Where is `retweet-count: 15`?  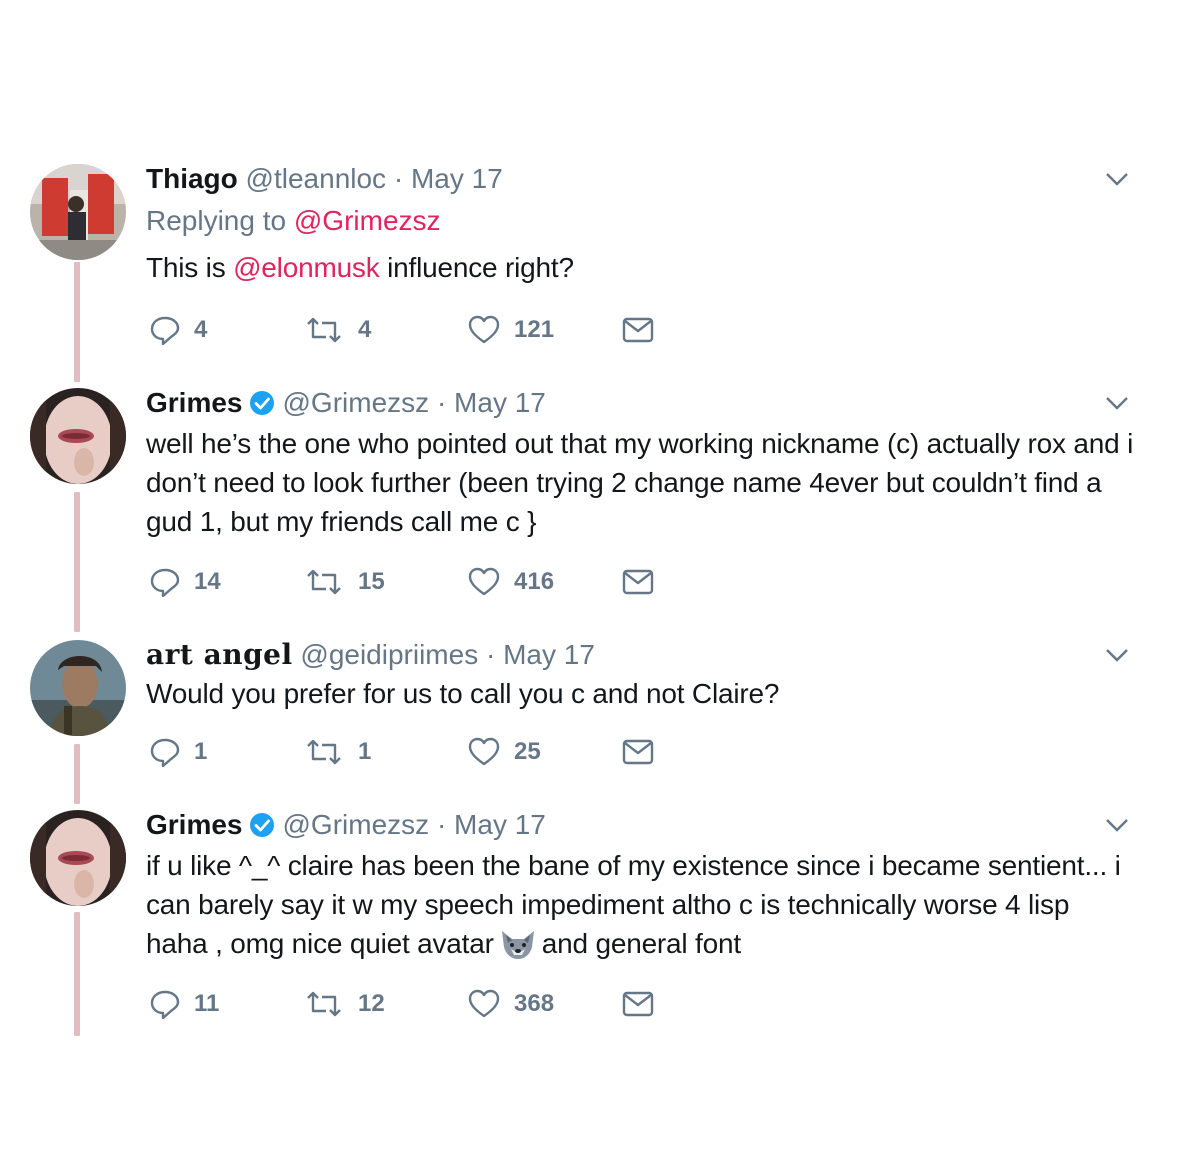
retweet-count: 15 is located at coordinates (371, 581).